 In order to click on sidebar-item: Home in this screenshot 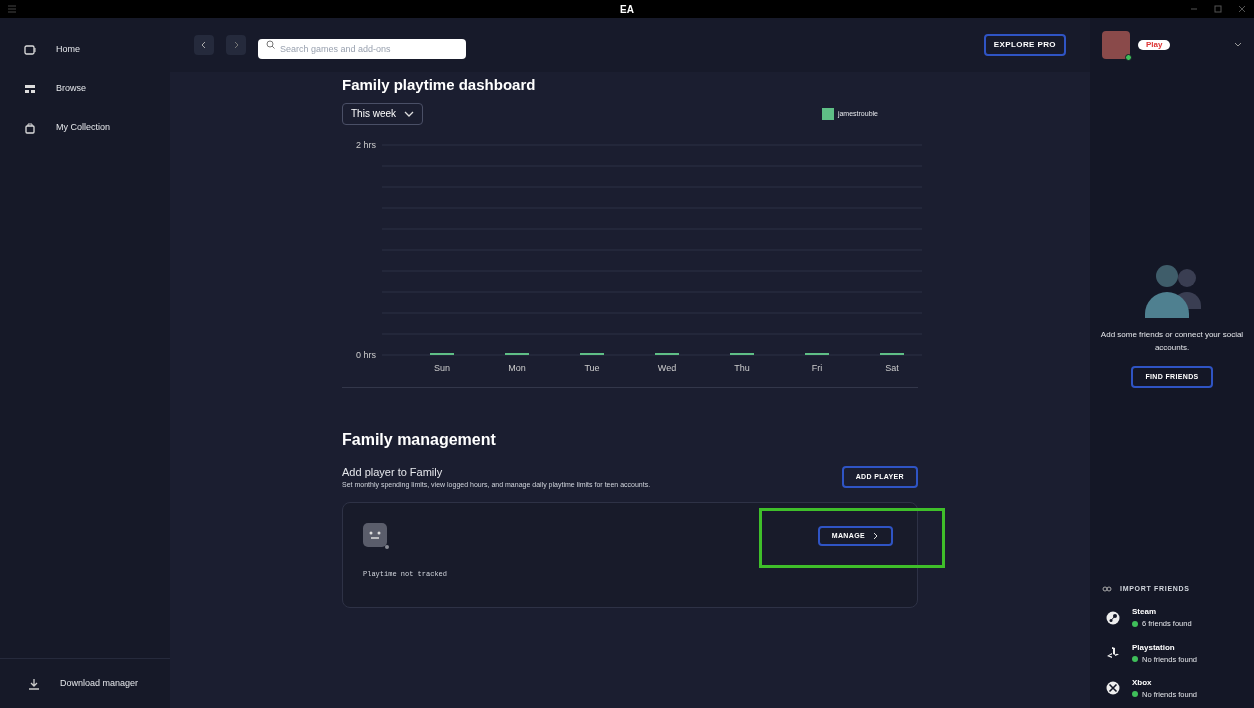, I will do `click(85, 49)`.